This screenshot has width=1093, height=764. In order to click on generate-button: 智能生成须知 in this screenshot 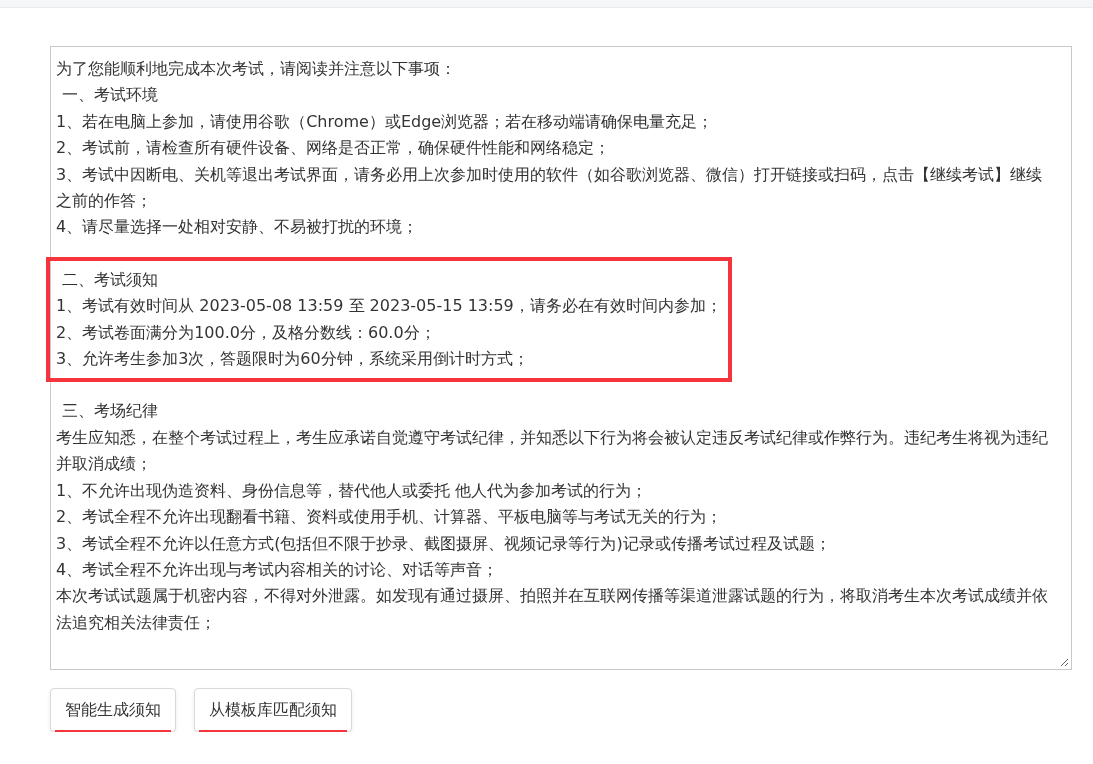, I will do `click(113, 710)`.